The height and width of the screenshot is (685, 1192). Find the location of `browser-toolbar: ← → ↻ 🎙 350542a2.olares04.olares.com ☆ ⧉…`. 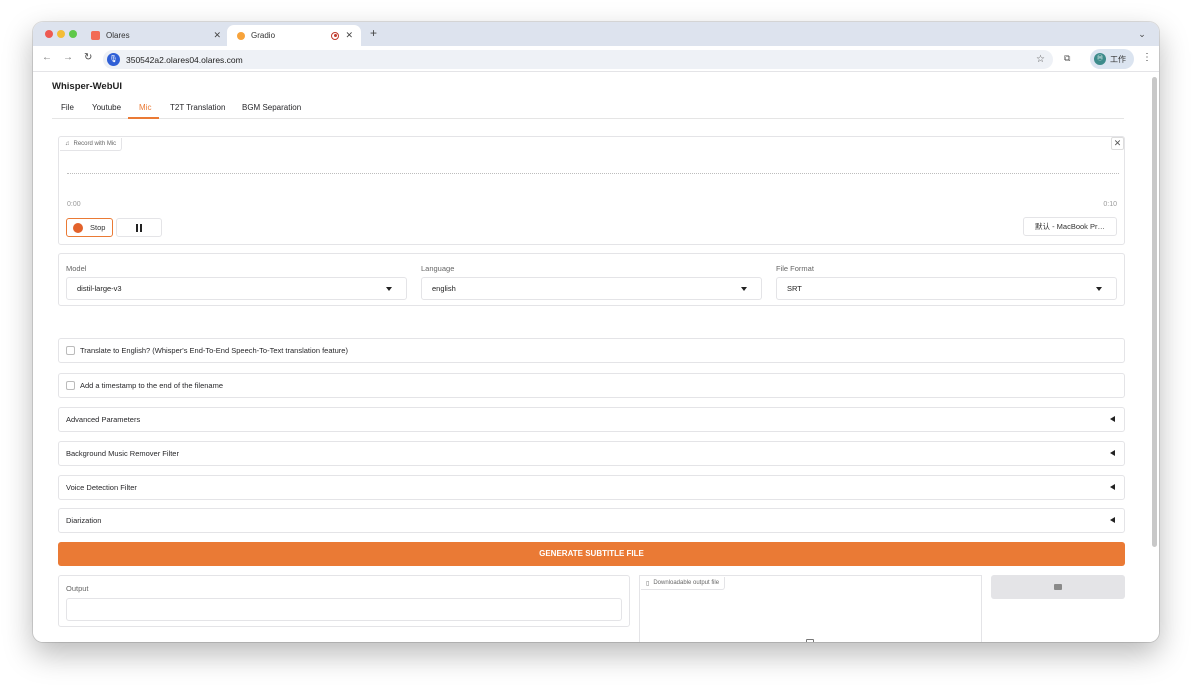

browser-toolbar: ← → ↻ 🎙 350542a2.olares04.olares.com ☆ ⧉… is located at coordinates (596, 59).